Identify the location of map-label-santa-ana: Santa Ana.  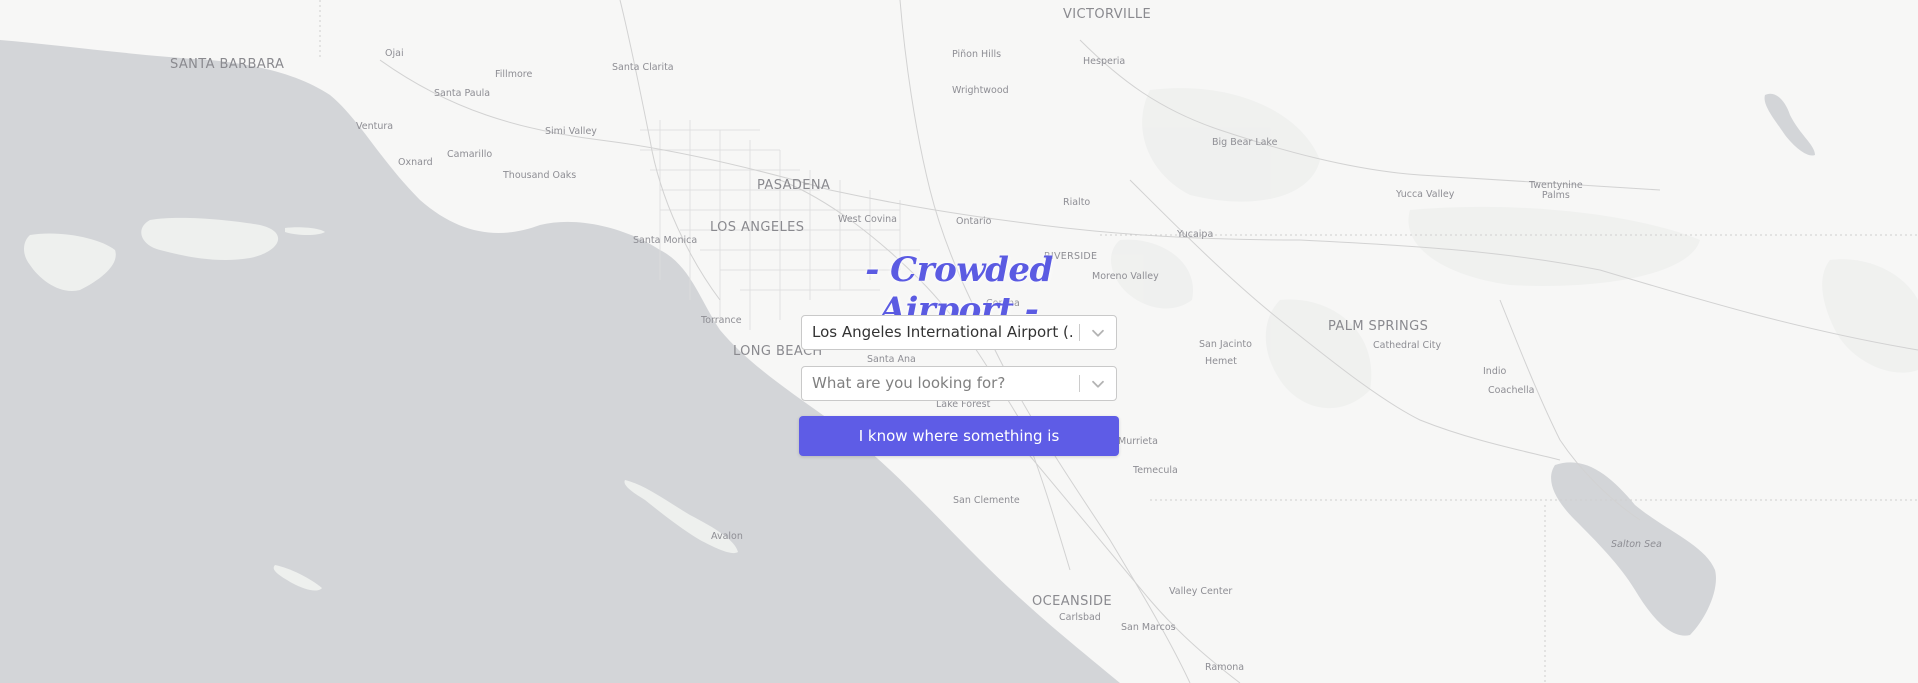
(891, 359).